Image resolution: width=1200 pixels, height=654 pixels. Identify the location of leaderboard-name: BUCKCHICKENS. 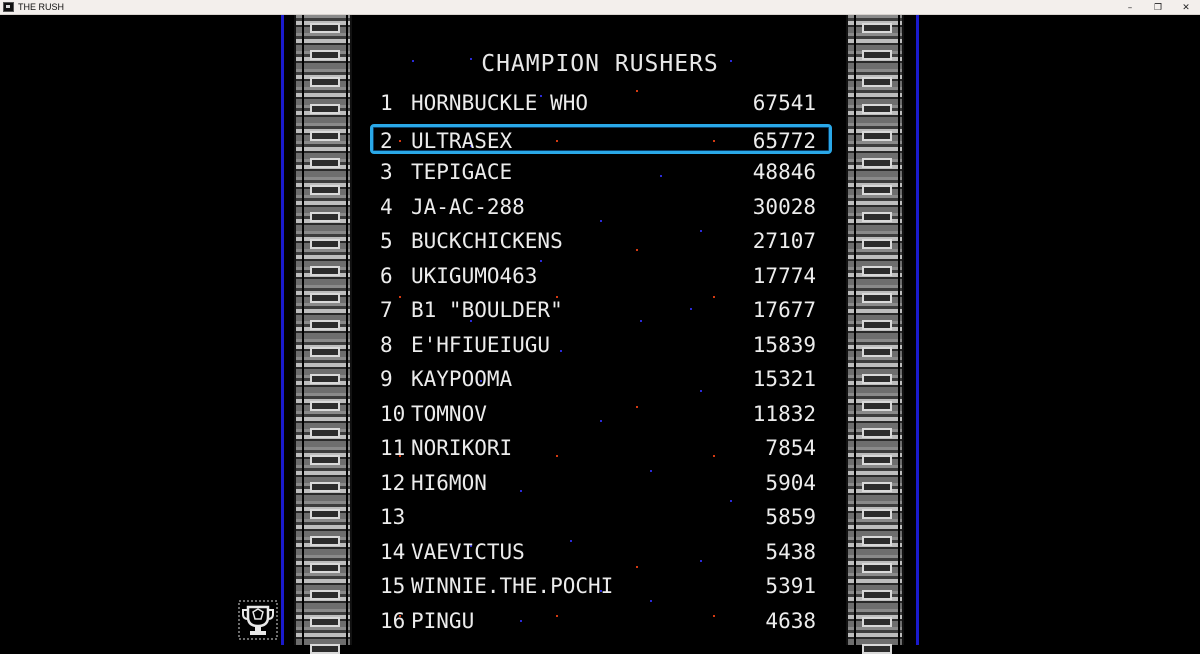
(487, 241).